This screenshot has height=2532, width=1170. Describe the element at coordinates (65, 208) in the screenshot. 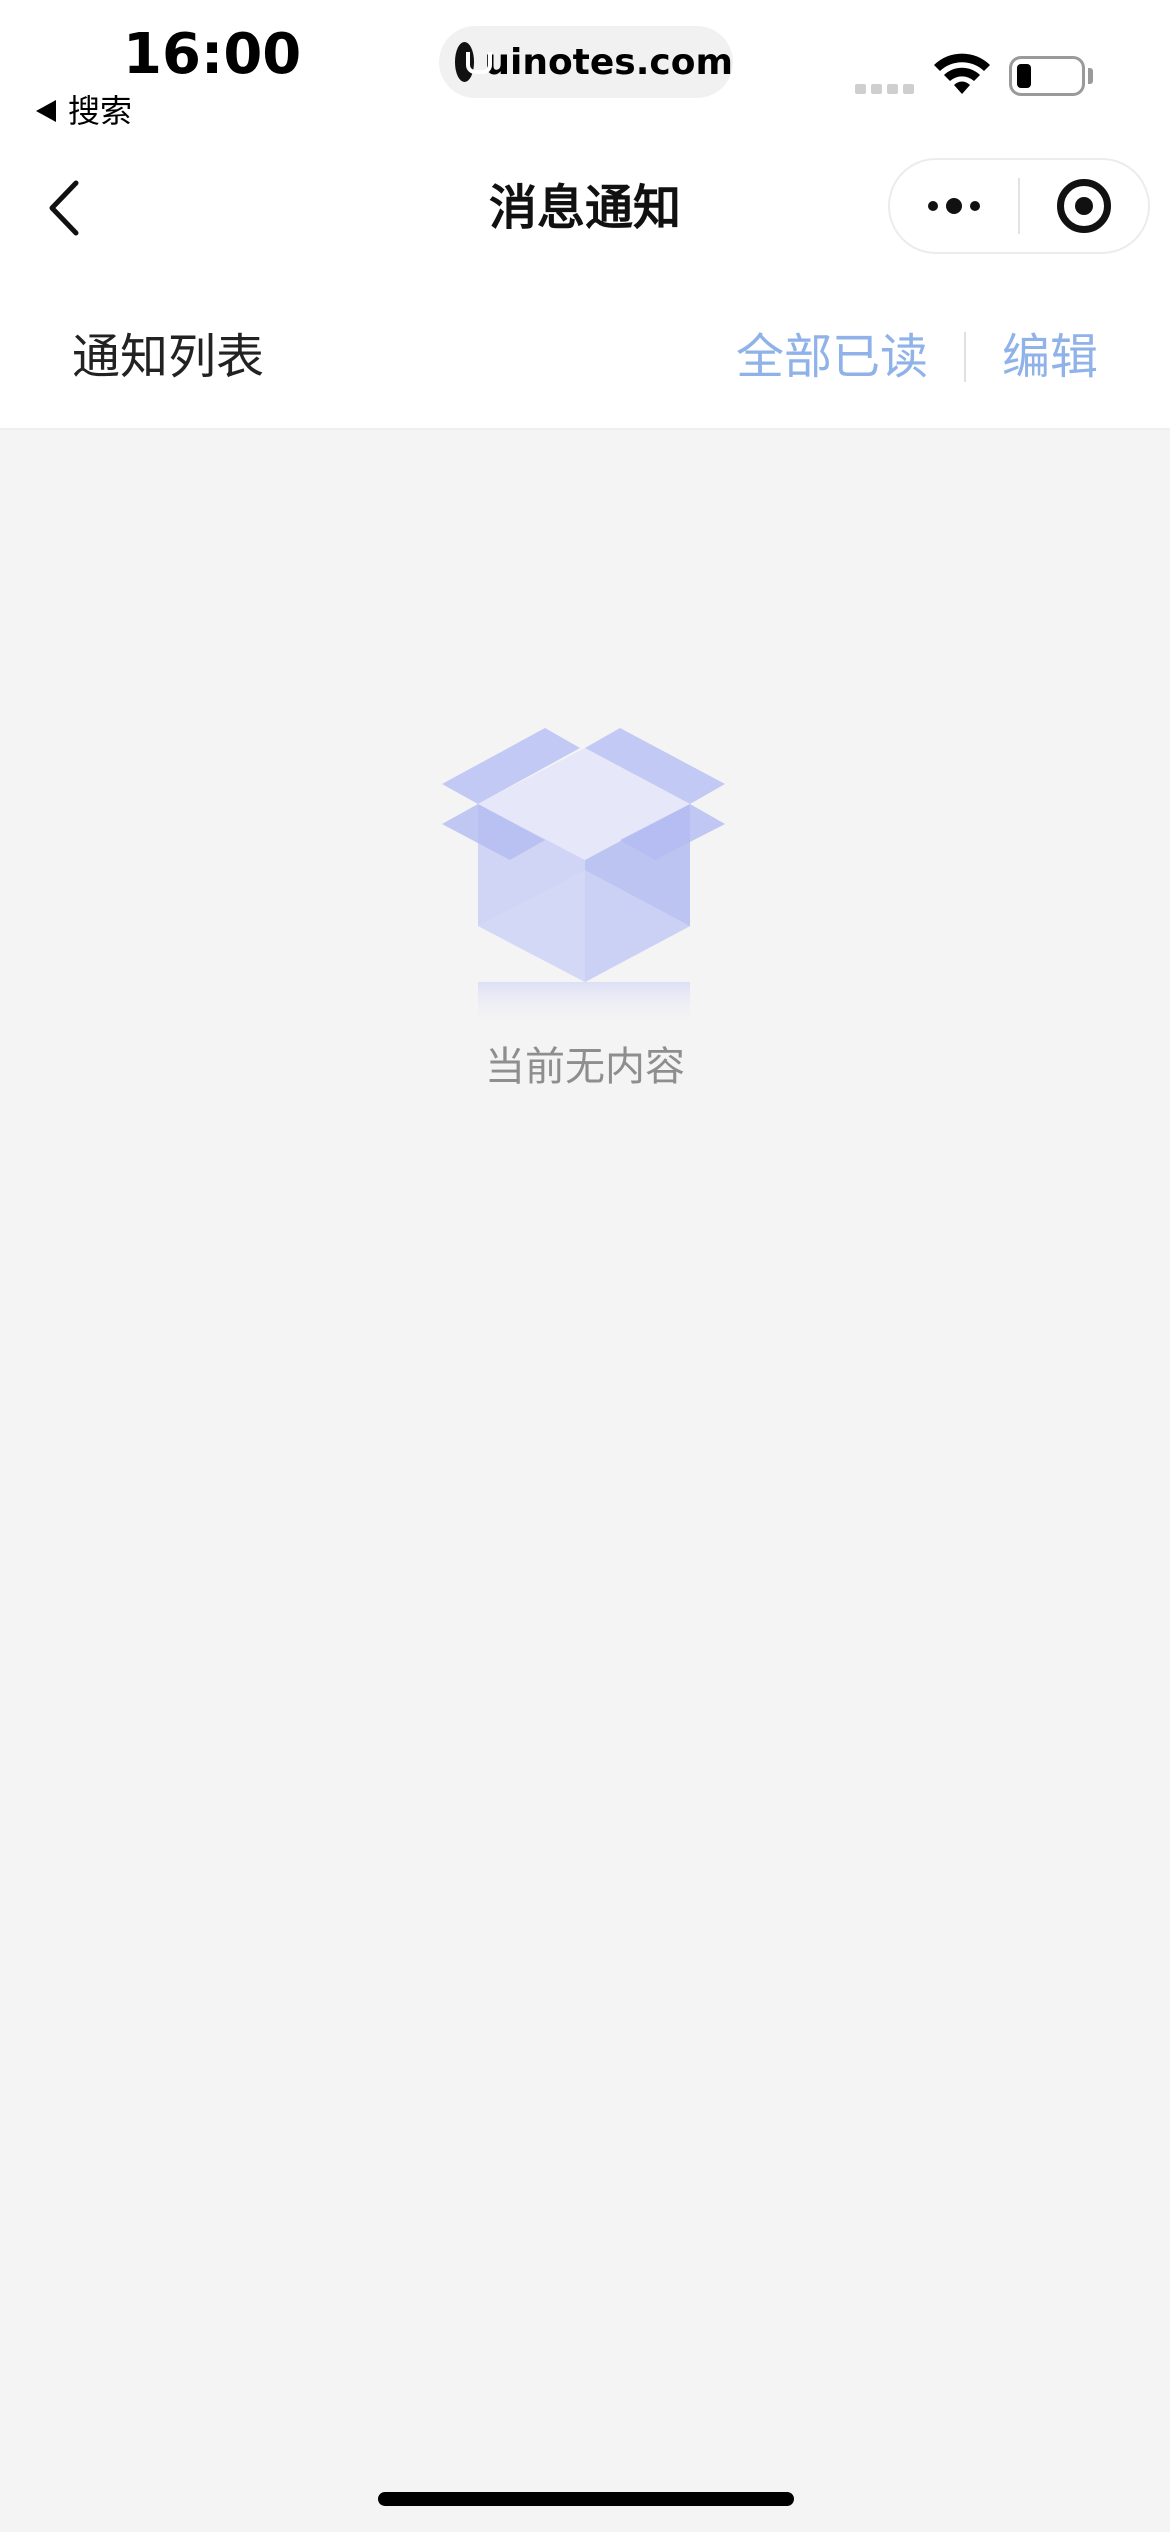

I see `back-chevron-icon` at that location.